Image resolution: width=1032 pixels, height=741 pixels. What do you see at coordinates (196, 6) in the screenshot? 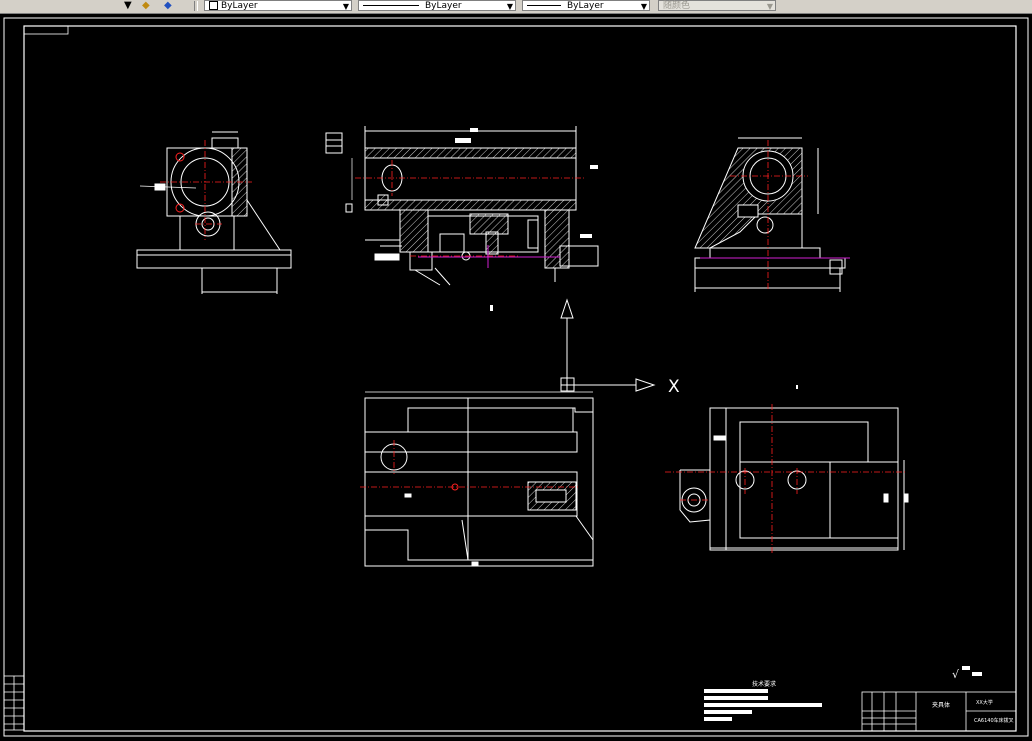
I see `toolbar-separator` at bounding box center [196, 6].